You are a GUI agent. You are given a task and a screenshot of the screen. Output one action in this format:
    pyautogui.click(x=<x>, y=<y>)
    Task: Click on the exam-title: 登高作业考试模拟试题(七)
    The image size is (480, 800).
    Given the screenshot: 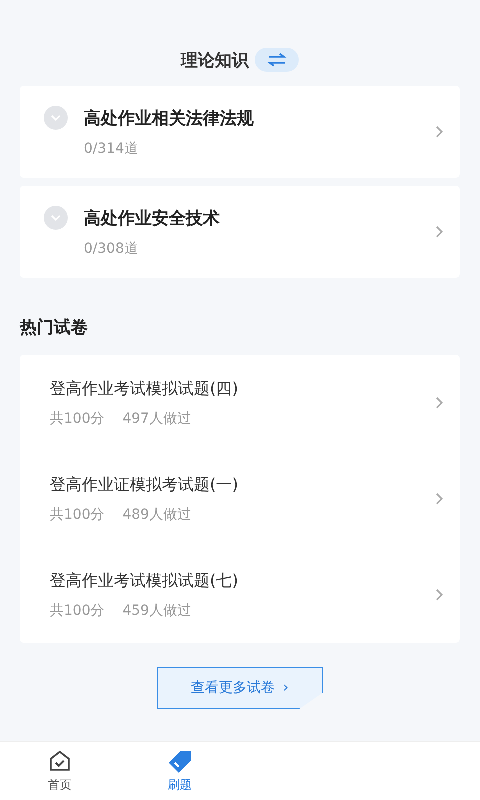 What is the action you would take?
    pyautogui.click(x=145, y=581)
    